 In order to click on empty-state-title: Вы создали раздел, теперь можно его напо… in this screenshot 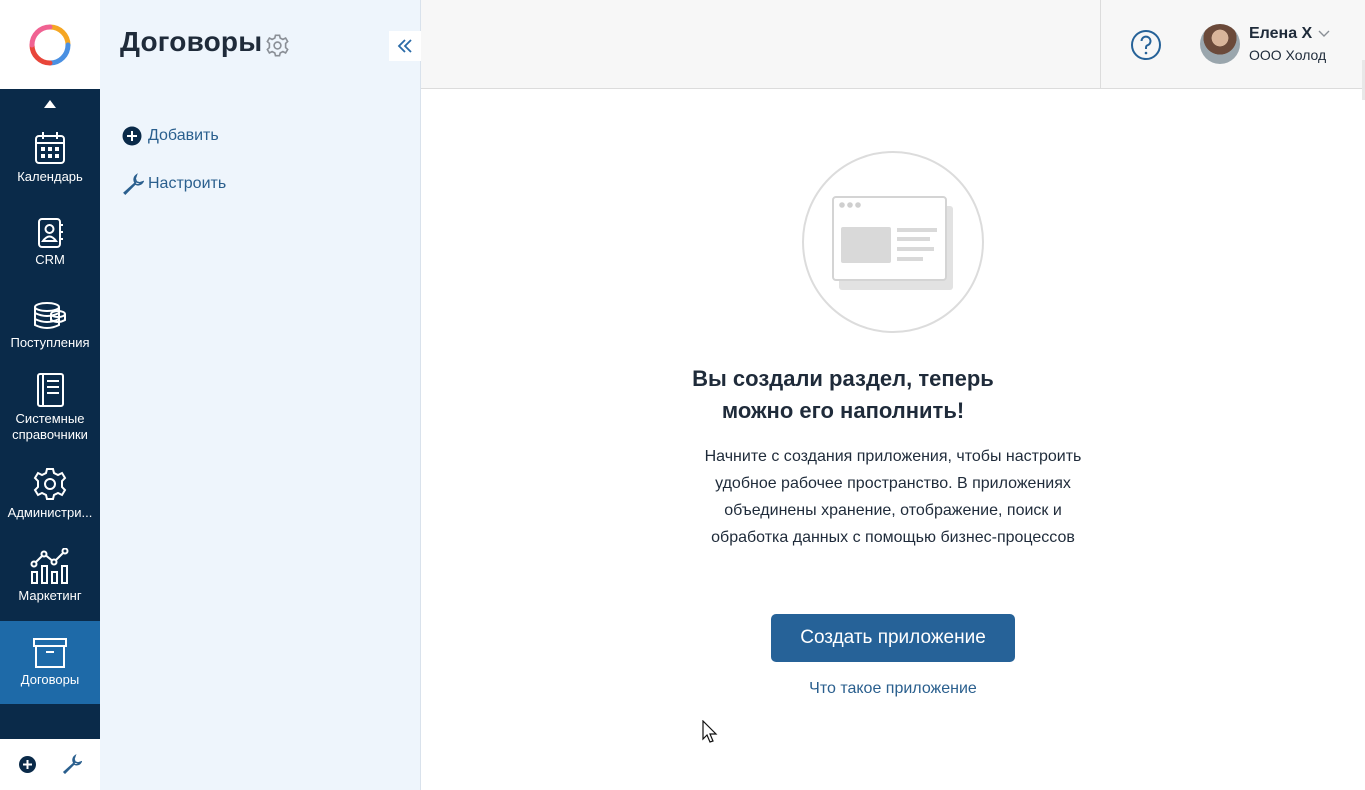, I will do `click(843, 394)`.